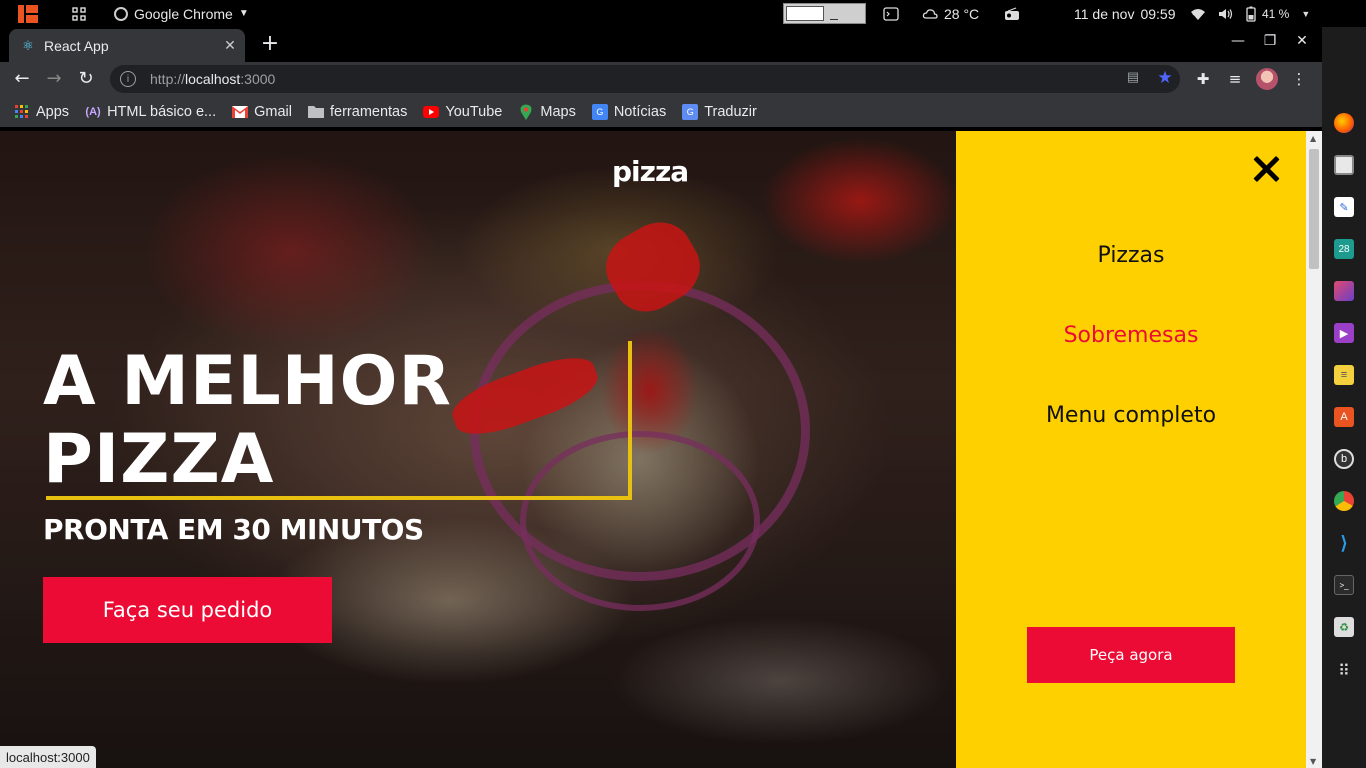 The height and width of the screenshot is (768, 1366). Describe the element at coordinates (1267, 79) in the screenshot. I see `profile-avatar` at that location.